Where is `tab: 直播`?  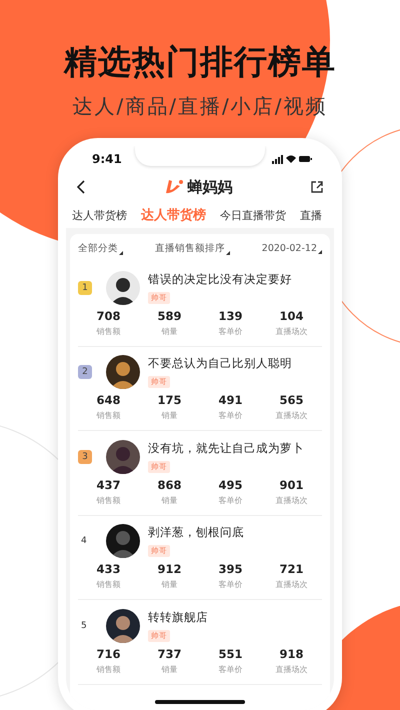 tab: 直播 is located at coordinates (311, 215).